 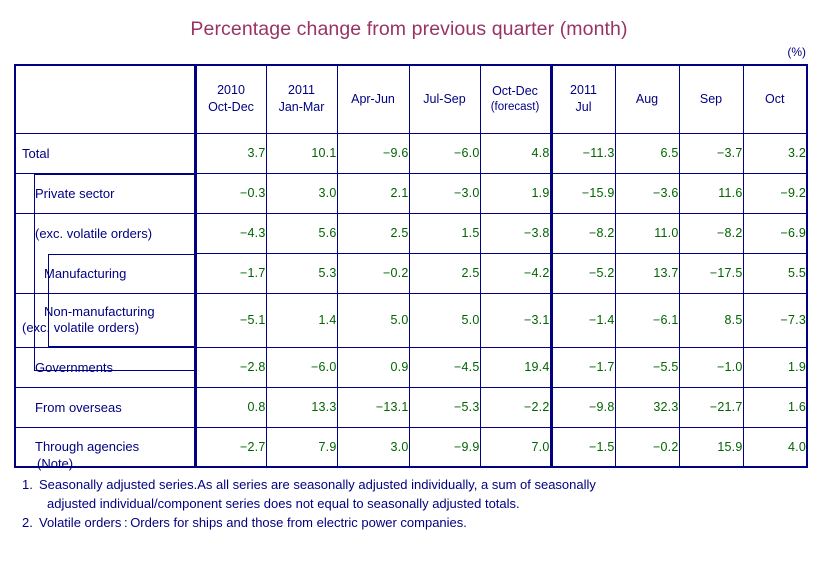 I want to click on cell-value: −3.6, so click(x=647, y=193).